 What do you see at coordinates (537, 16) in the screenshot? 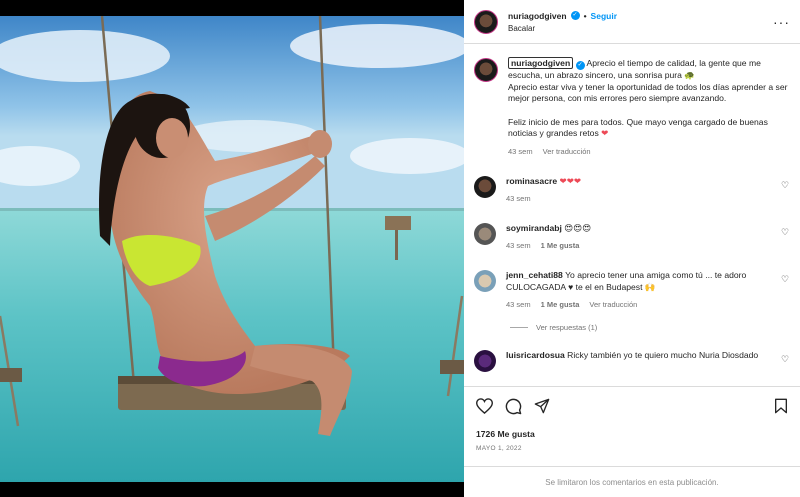
I see `author-username: nuriagodgiven` at bounding box center [537, 16].